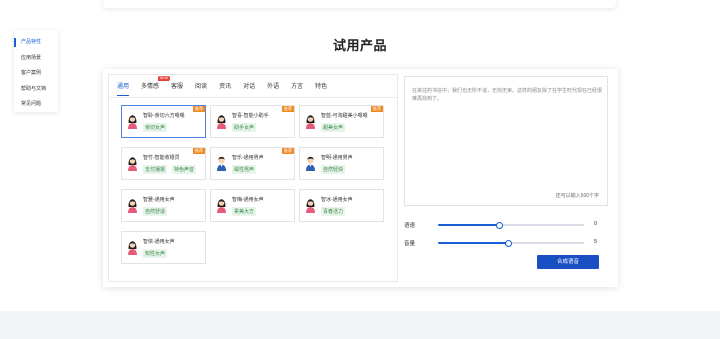 This screenshot has width=720, height=339. Describe the element at coordinates (248, 158) in the screenshot. I see `voice-name: 智乐-通用男声` at that location.